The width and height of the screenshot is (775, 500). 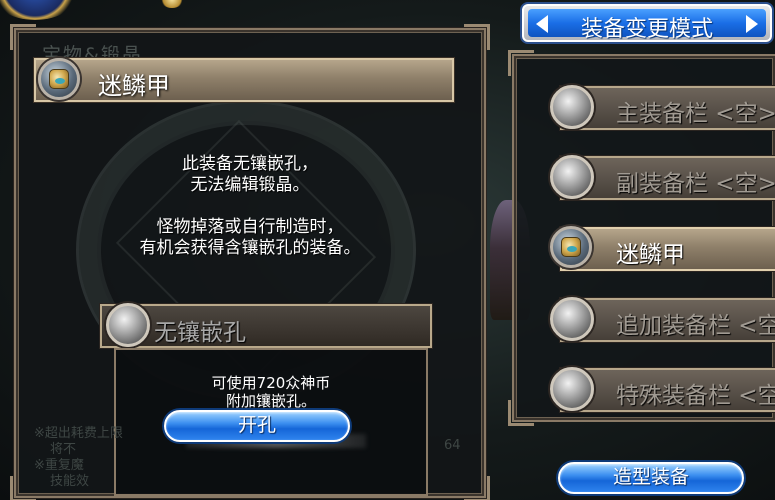 What do you see at coordinates (128, 325) in the screenshot?
I see `empty-socket-icon` at bounding box center [128, 325].